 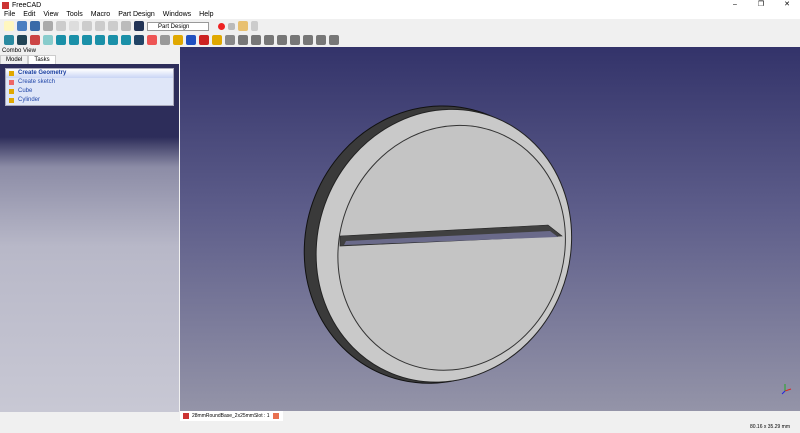 I want to click on item-label: Create sketch, so click(x=37, y=82).